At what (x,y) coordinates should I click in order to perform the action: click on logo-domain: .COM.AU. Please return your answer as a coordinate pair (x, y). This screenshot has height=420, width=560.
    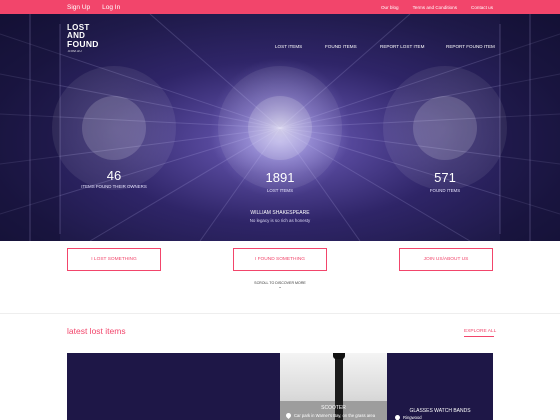
    Looking at the image, I should click on (74, 51).